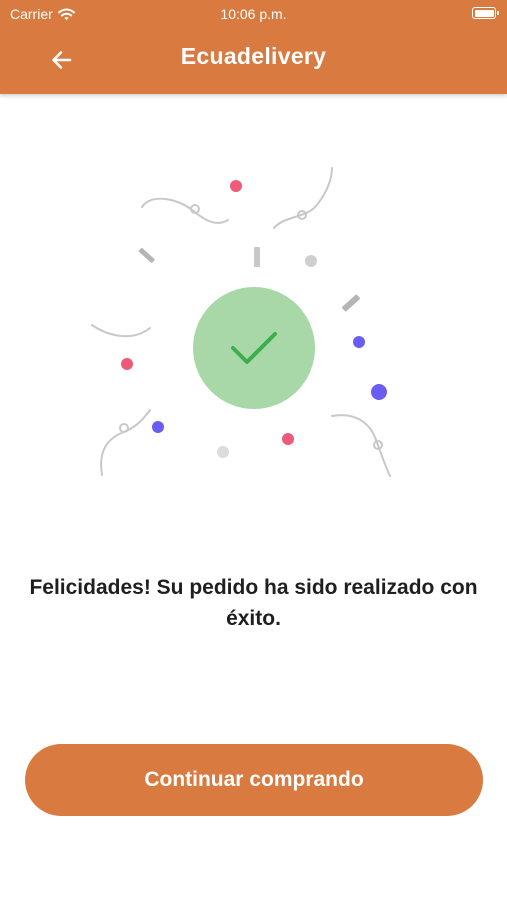 Image resolution: width=507 pixels, height=900 pixels. Describe the element at coordinates (485, 13) in the screenshot. I see `battery-icon` at that location.